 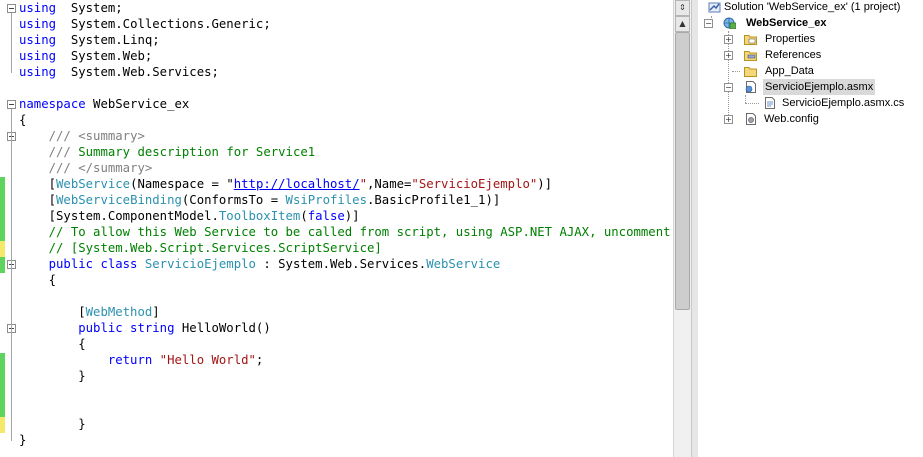 I want to click on code-text: /// Summary description for Service1, so click(x=167, y=152).